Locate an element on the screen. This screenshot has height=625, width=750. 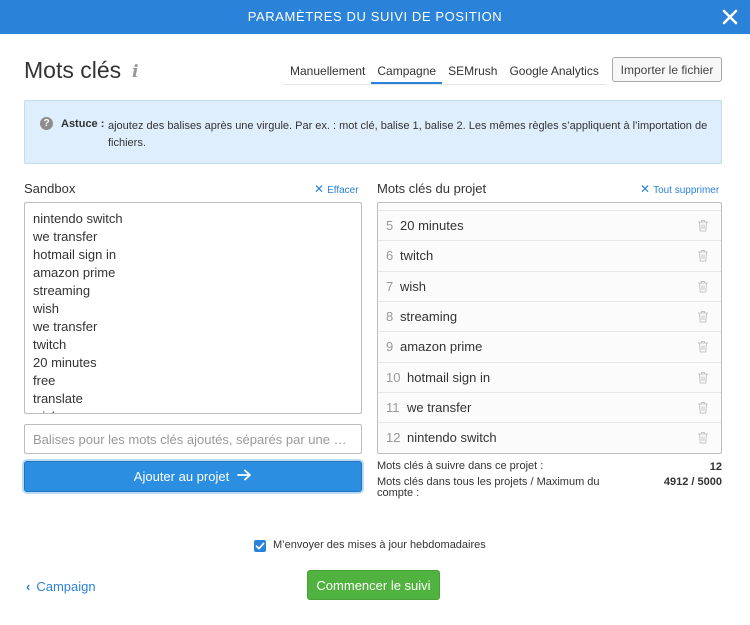
import-file-button: Importer le fichier is located at coordinates (667, 69).